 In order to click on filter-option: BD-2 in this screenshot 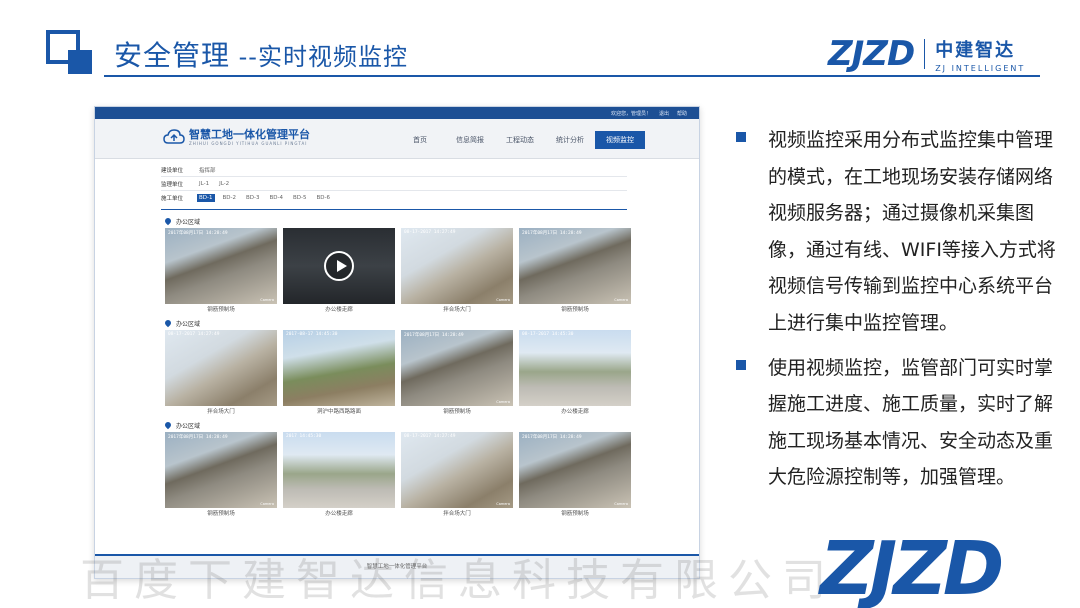, I will do `click(230, 198)`.